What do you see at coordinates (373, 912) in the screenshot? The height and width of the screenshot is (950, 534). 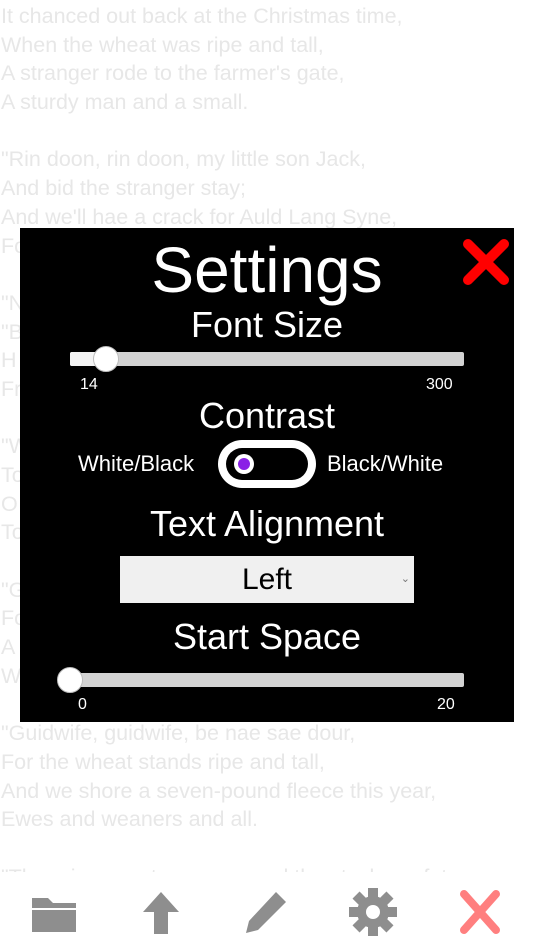 I see `gear-icon` at bounding box center [373, 912].